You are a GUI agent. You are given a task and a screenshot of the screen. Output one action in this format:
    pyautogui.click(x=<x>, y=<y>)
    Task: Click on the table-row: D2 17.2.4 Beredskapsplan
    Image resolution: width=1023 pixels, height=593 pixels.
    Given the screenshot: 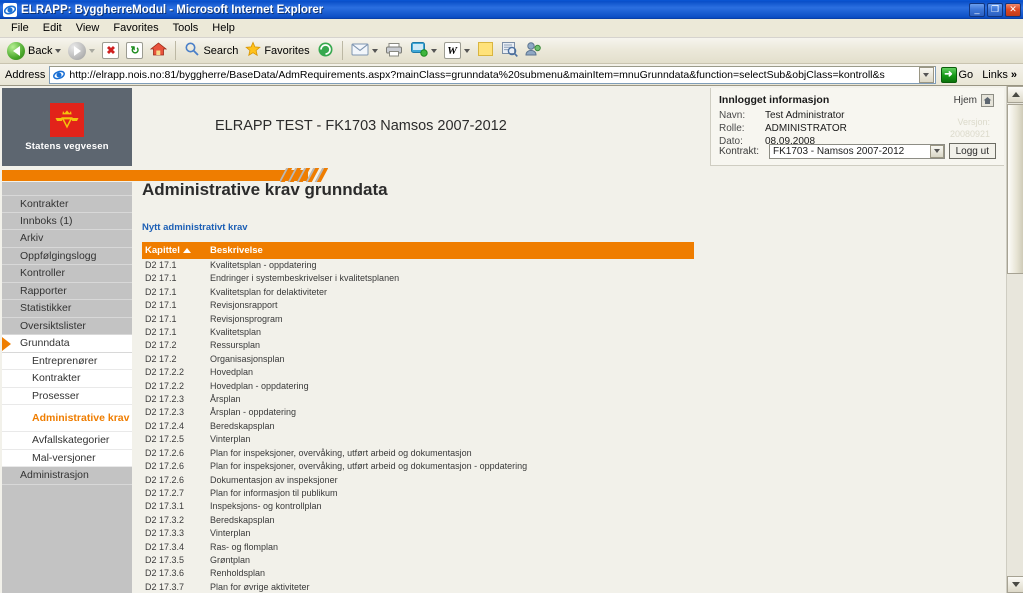 What is the action you would take?
    pyautogui.click(x=418, y=426)
    